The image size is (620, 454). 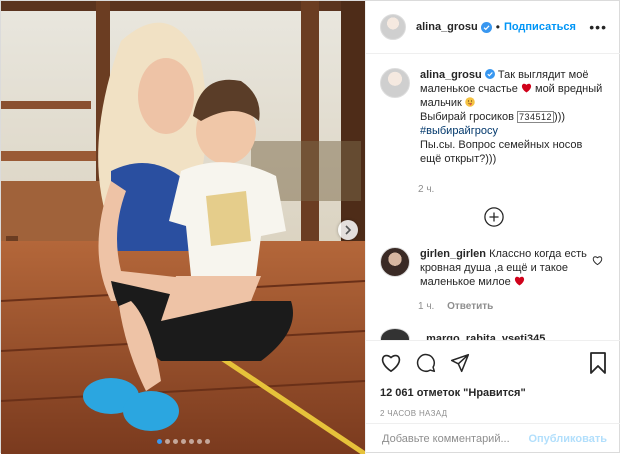 What do you see at coordinates (540, 27) in the screenshot?
I see `follow-button: Подписаться` at bounding box center [540, 27].